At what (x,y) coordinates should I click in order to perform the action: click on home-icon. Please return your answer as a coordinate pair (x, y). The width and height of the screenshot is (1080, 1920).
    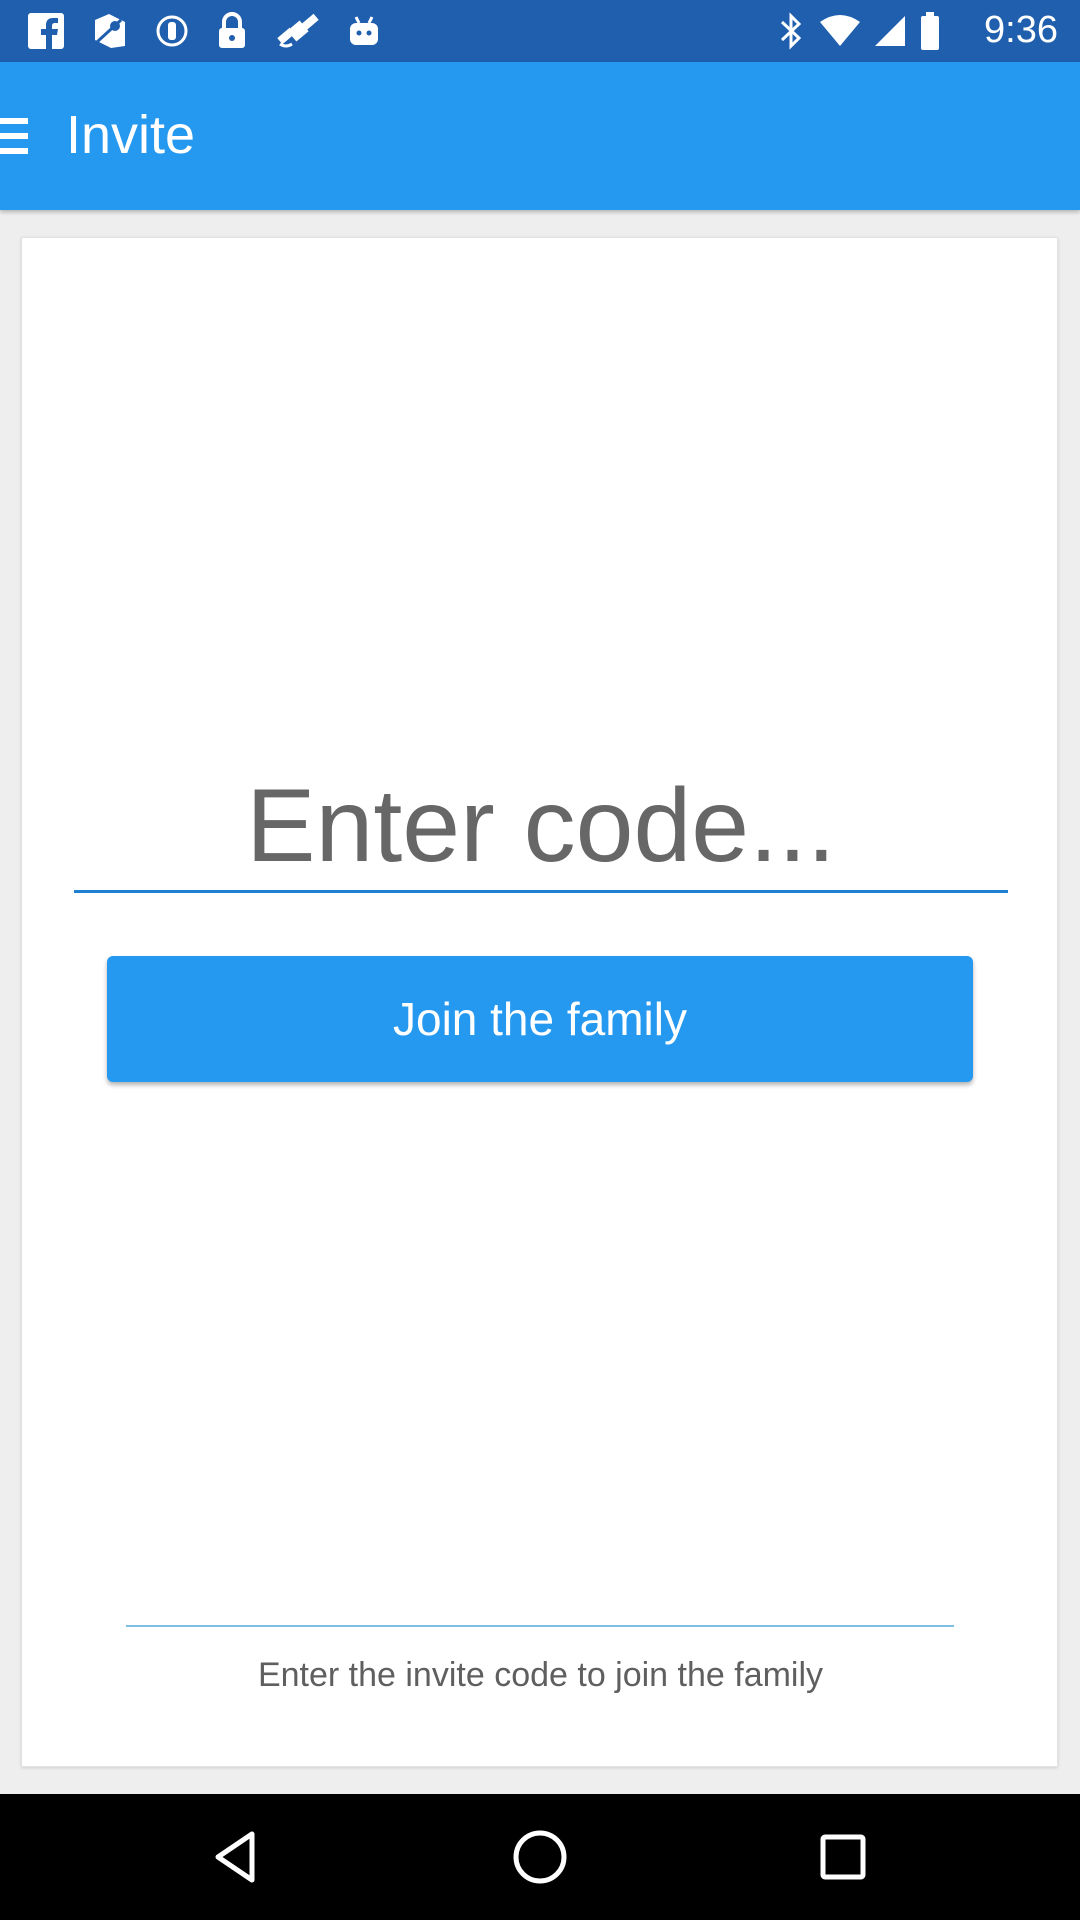
    Looking at the image, I should click on (540, 1857).